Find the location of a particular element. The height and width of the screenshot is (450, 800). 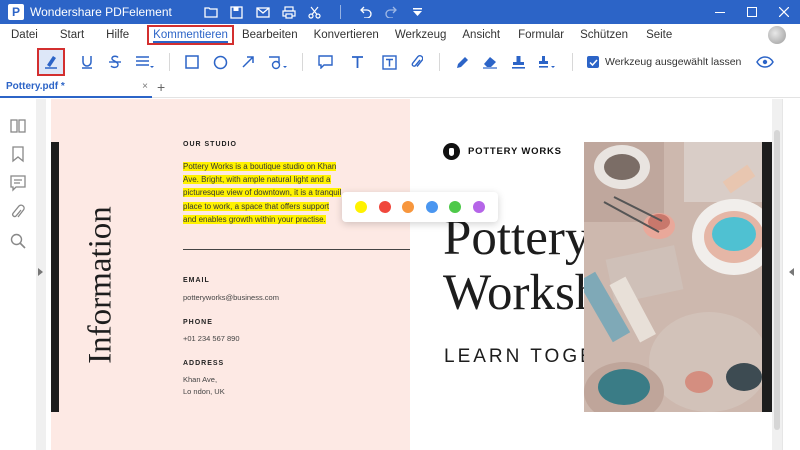

keep-tool-label: Werkzeug ausgewählt lassen is located at coordinates (673, 62).